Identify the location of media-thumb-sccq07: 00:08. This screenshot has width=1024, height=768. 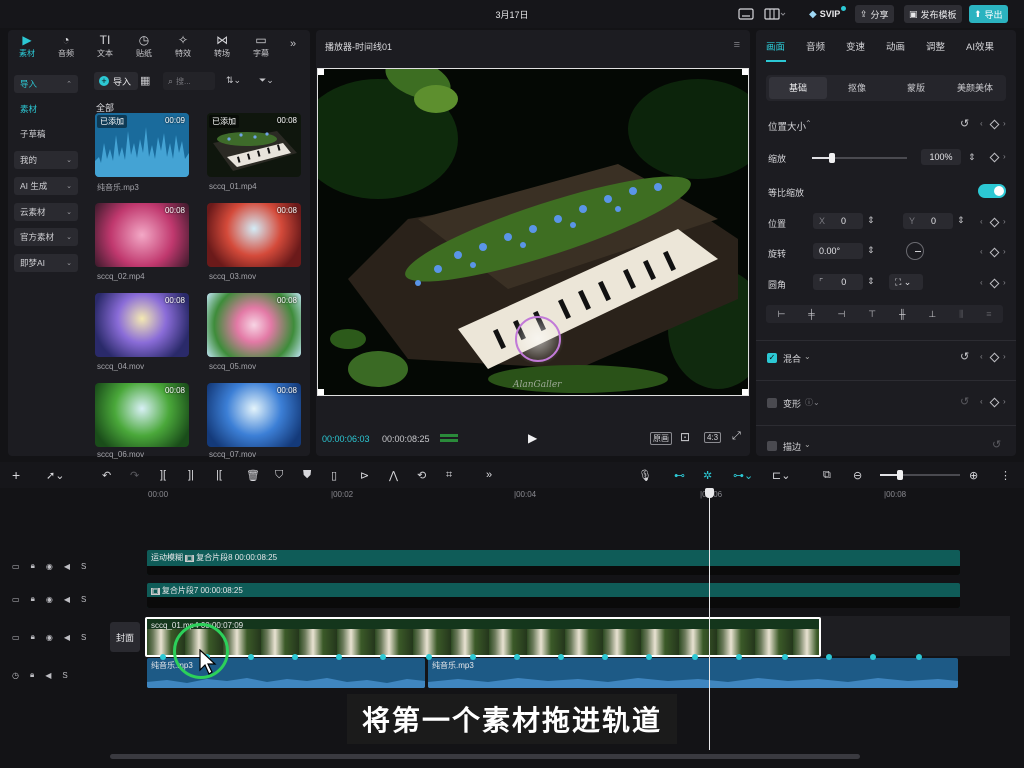
(254, 415).